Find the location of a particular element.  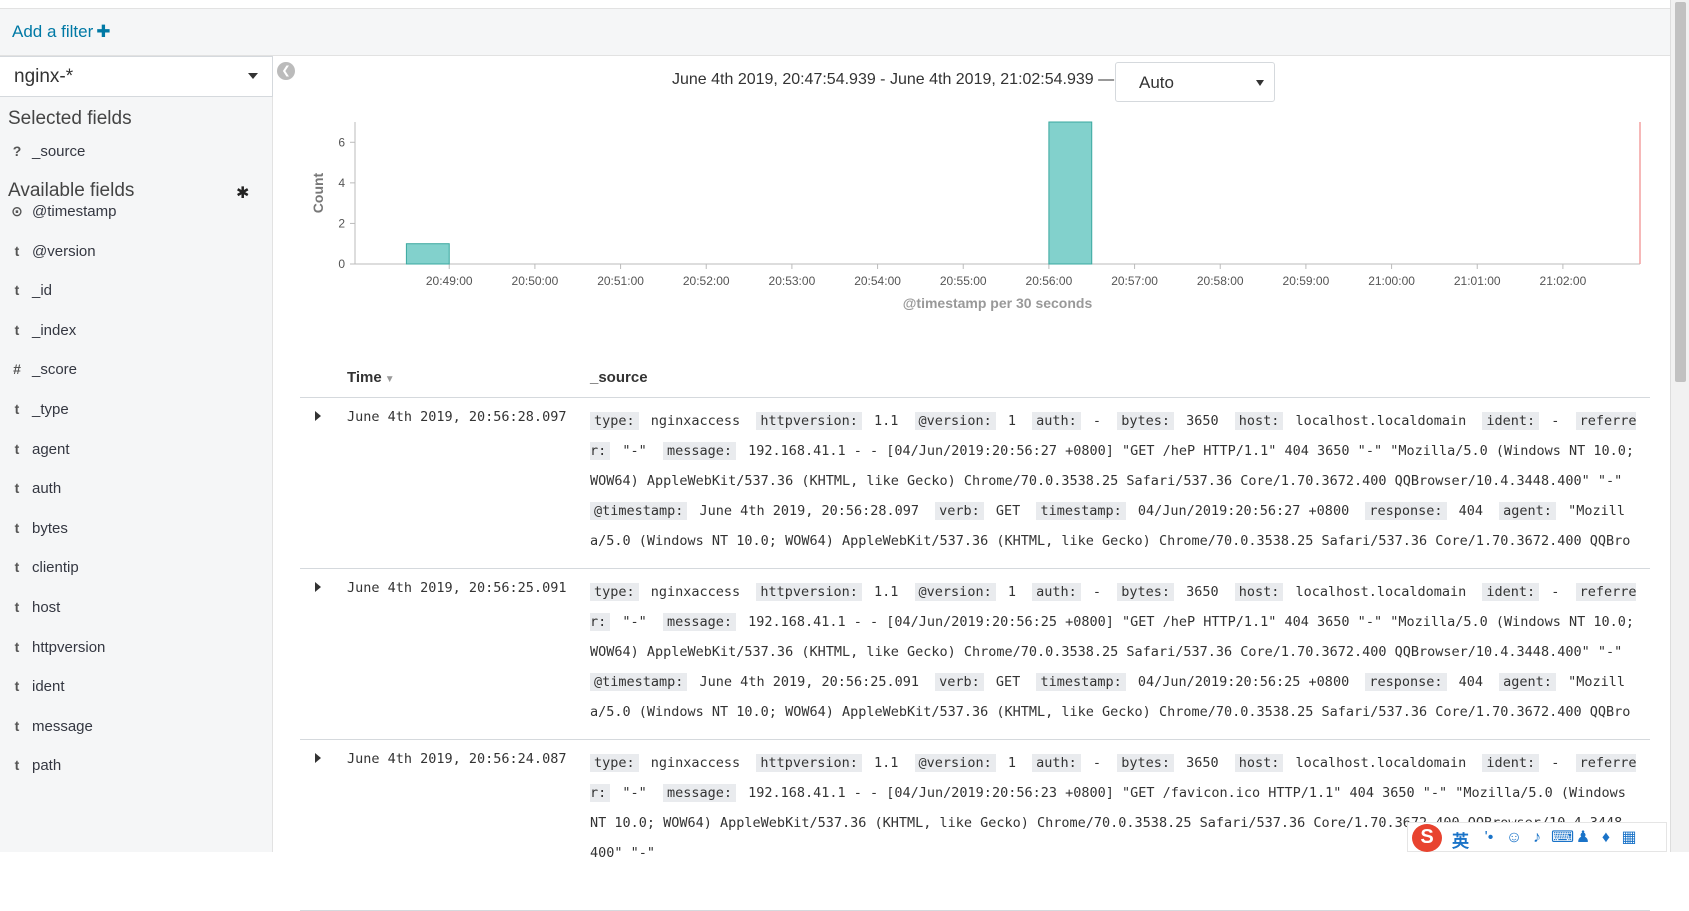

scrollbar-thumb is located at coordinates (1680, 192).